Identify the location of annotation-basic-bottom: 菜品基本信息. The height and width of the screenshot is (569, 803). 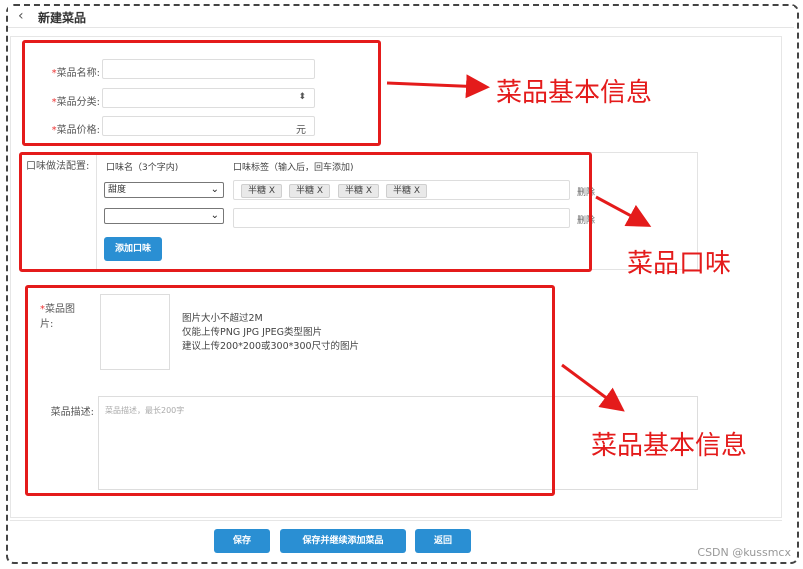
(669, 446).